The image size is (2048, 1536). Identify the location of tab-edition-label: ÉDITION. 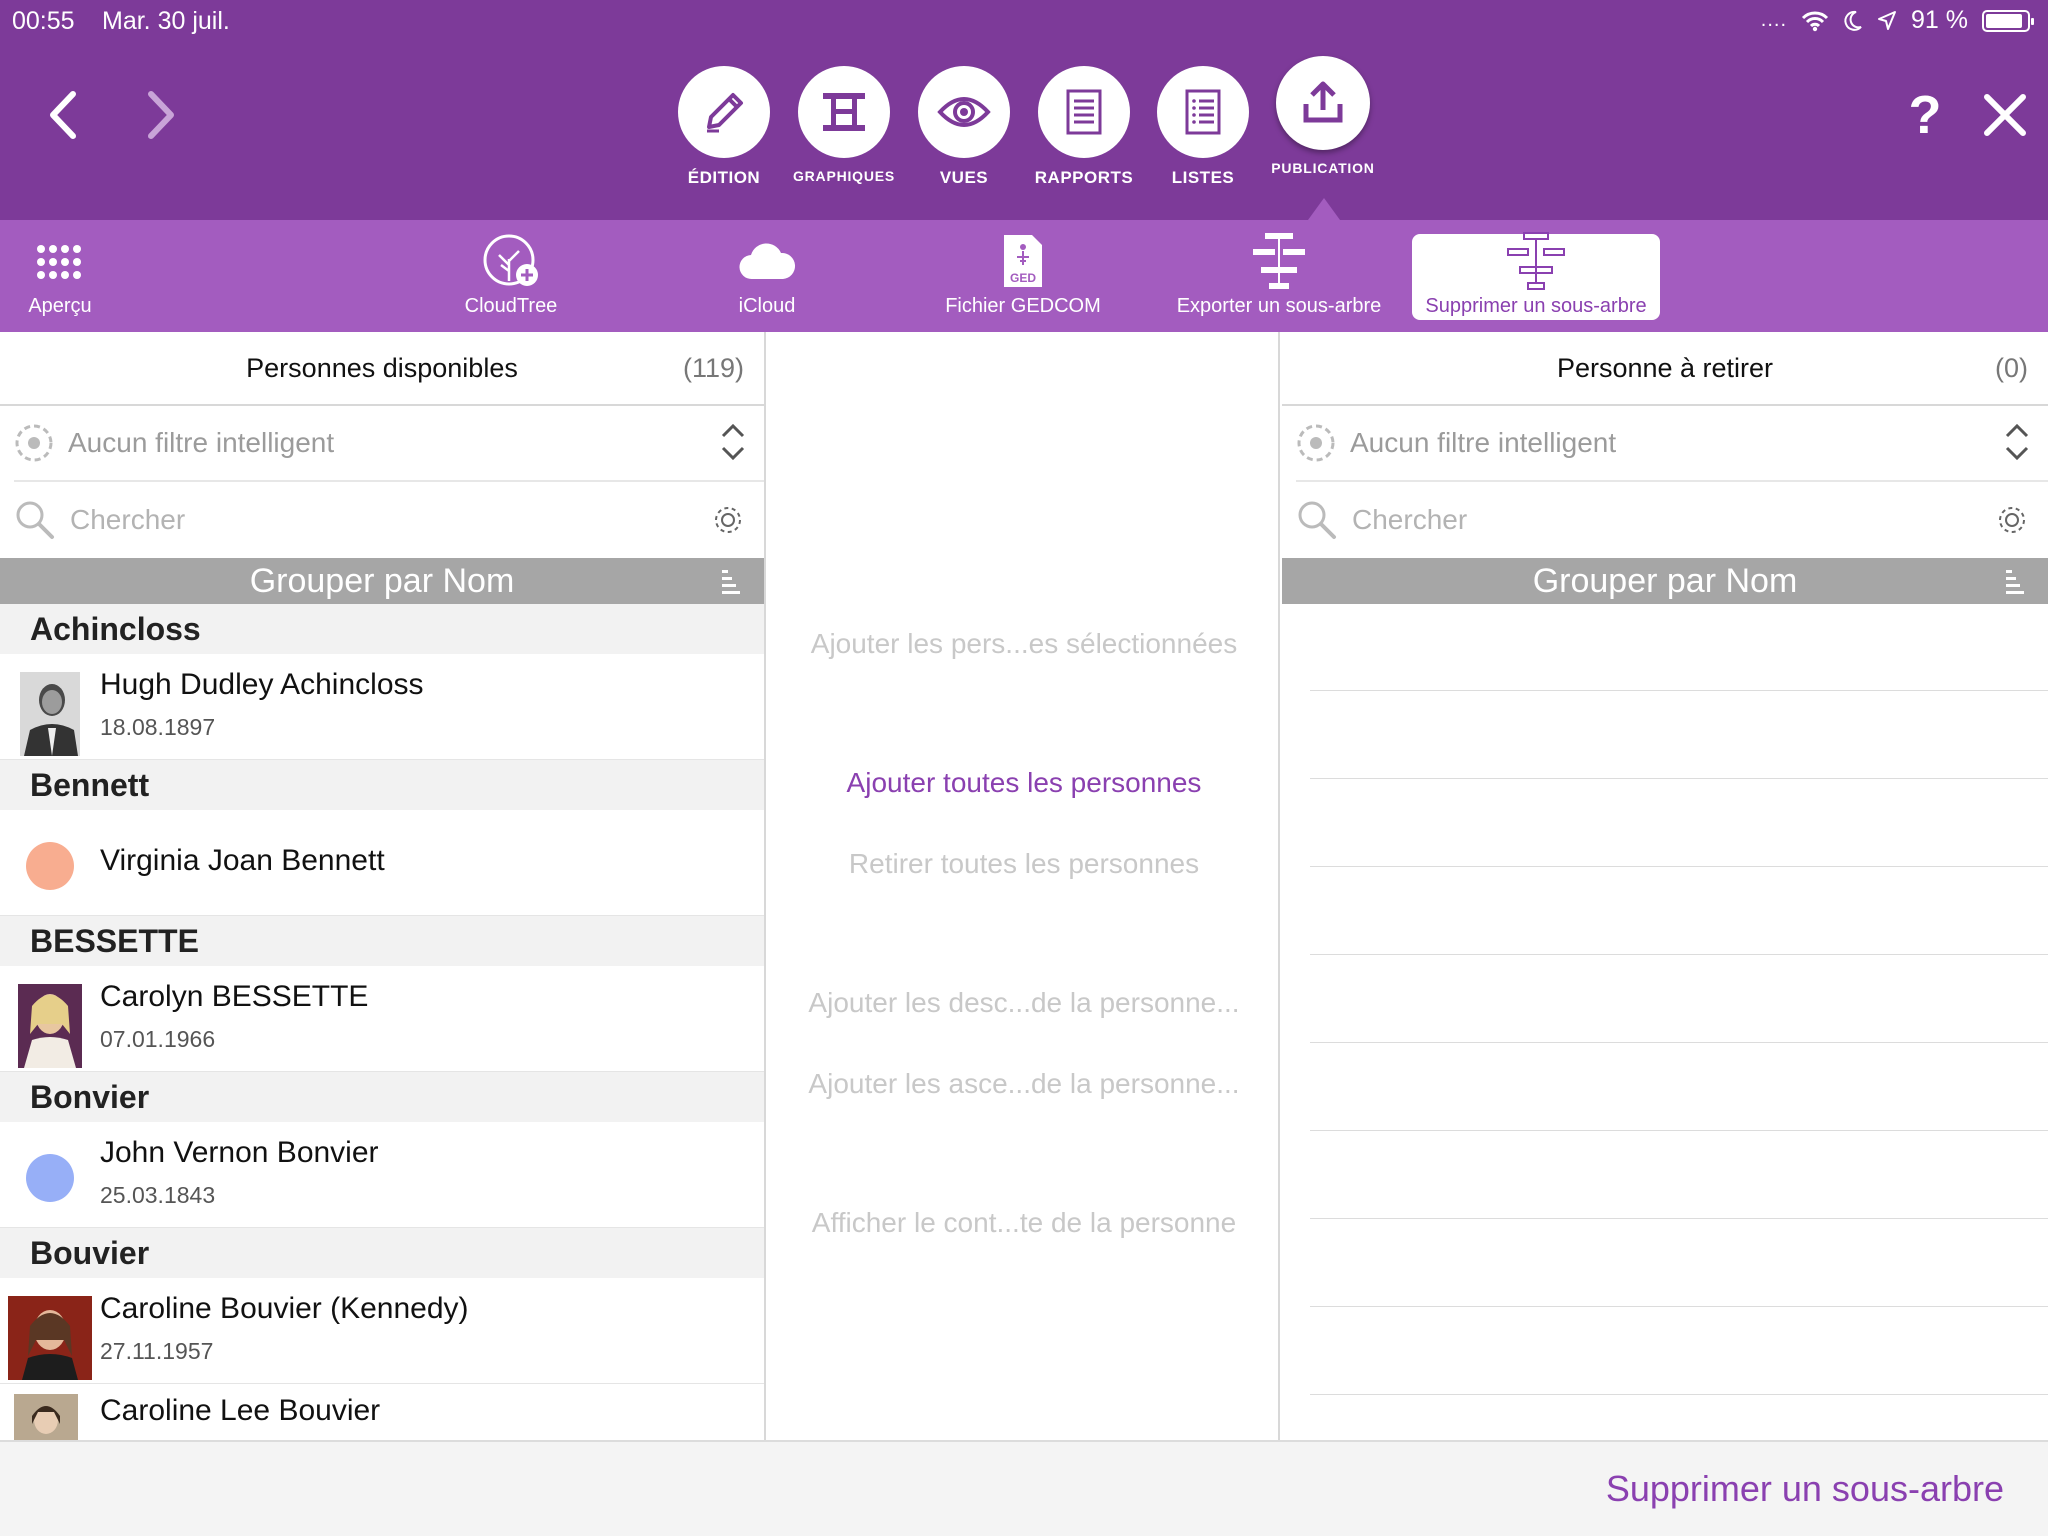
(724, 177).